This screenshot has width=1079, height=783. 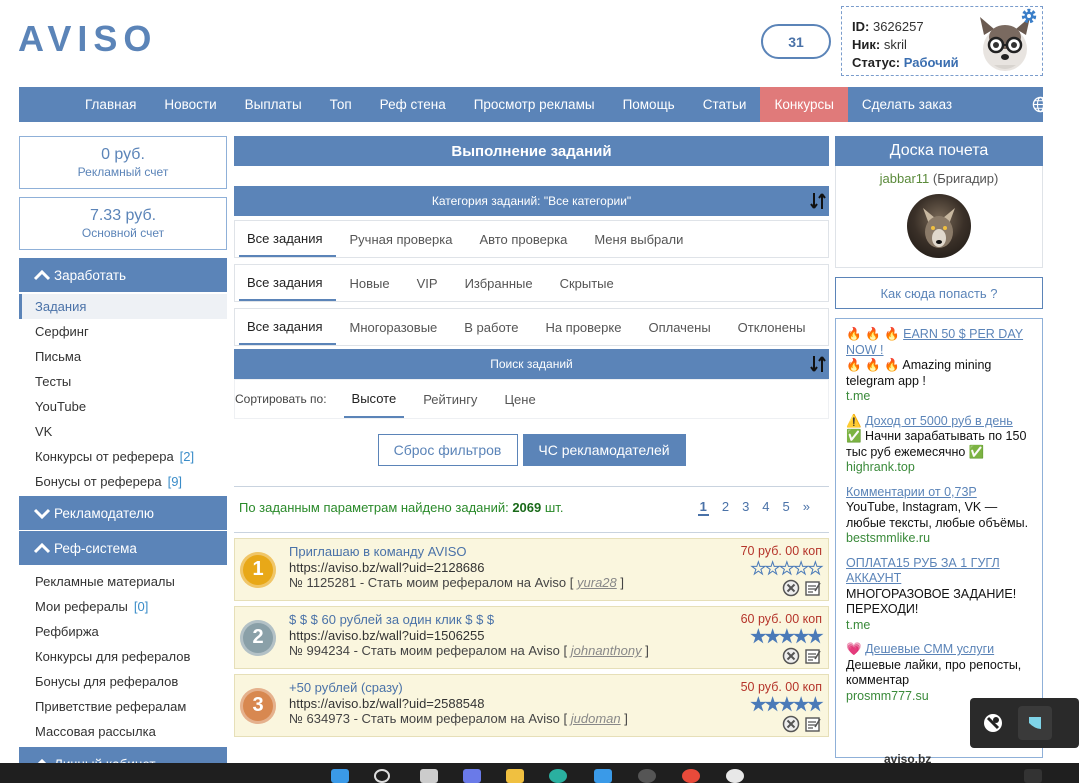 What do you see at coordinates (123, 631) in the screenshot?
I see `sidebar-item-ref-exchange: Рефбиржа` at bounding box center [123, 631].